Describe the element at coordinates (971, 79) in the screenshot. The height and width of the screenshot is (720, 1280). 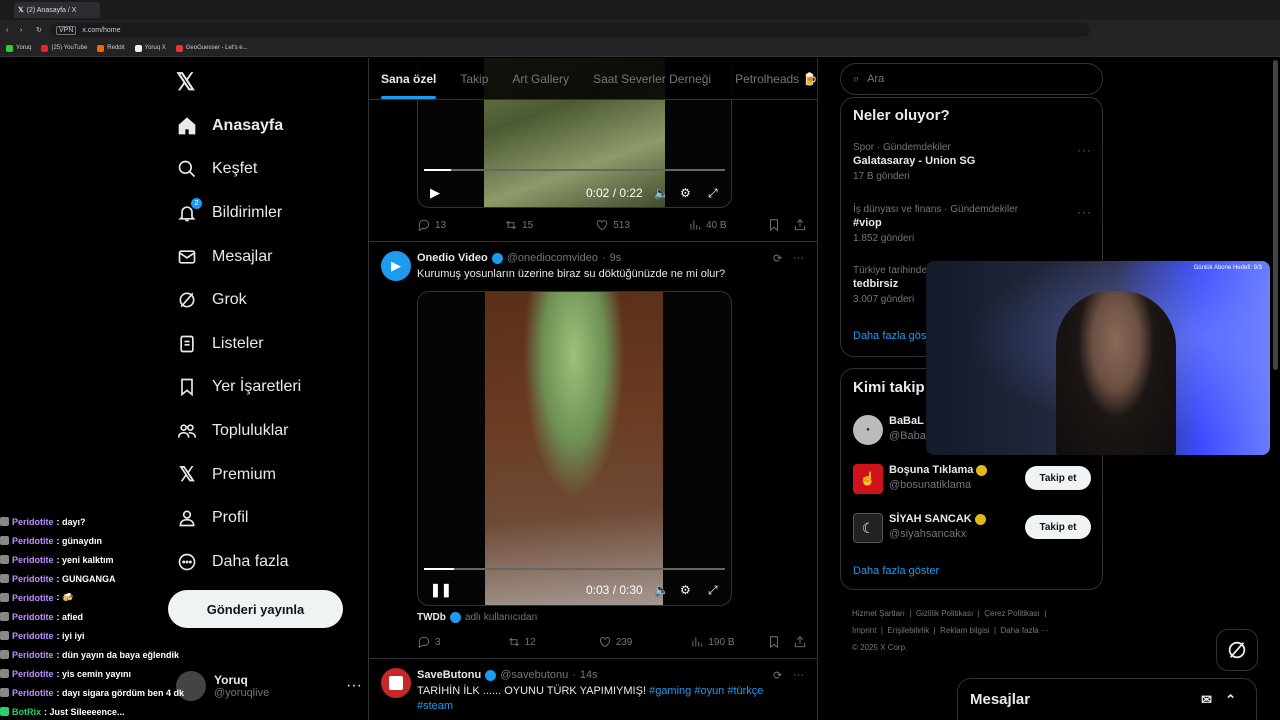
I see `search-input: ⌕ Ara` at that location.